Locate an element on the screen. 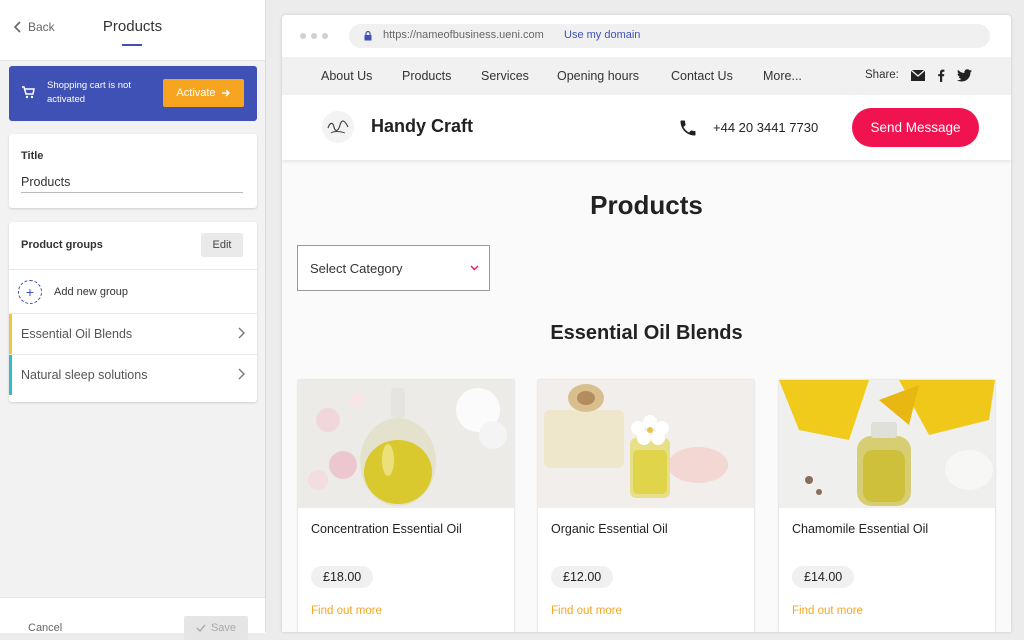 The height and width of the screenshot is (640, 1024). product-price: £18.00 is located at coordinates (342, 577).